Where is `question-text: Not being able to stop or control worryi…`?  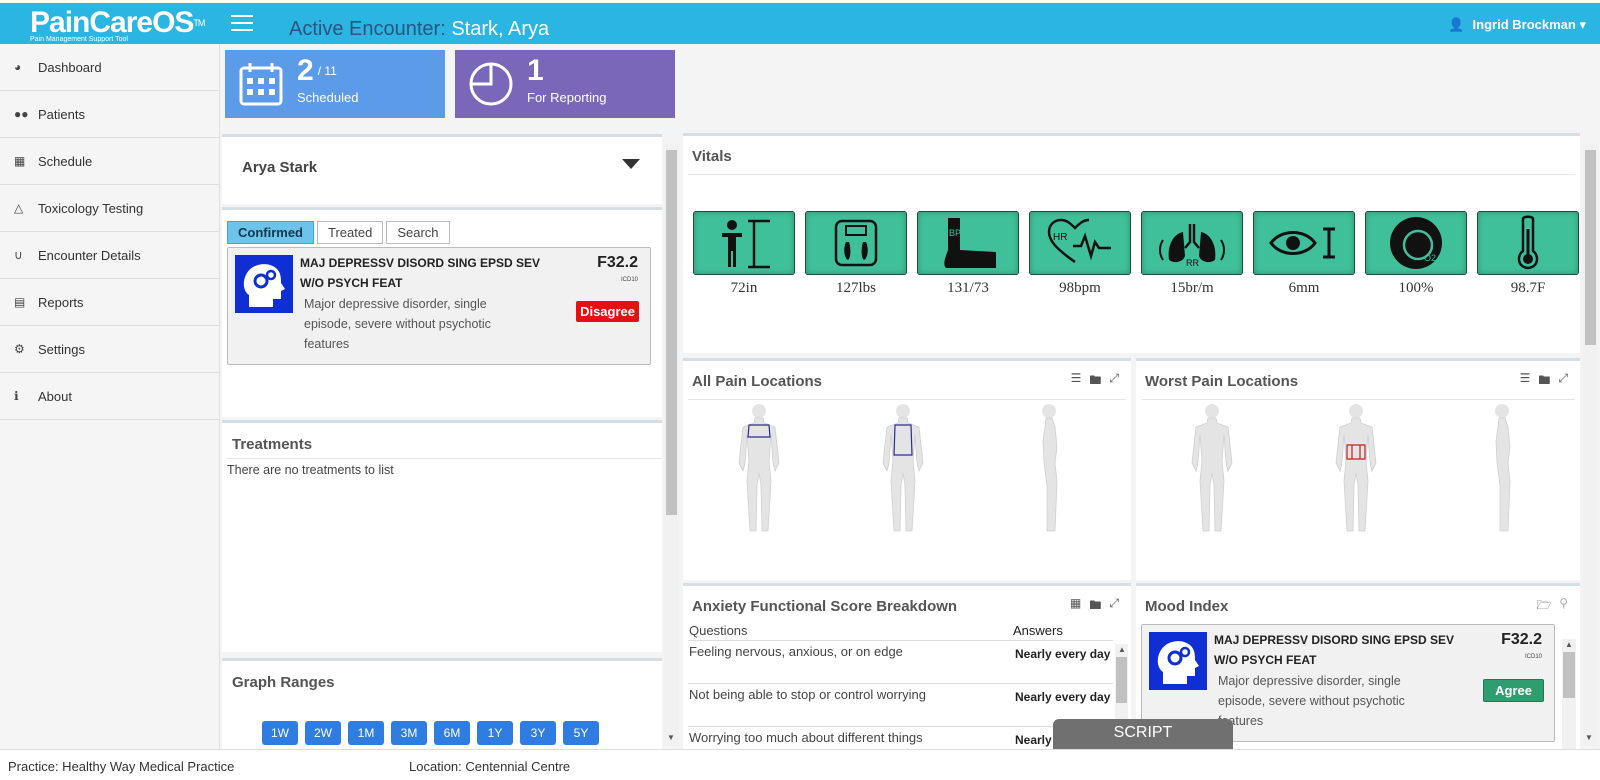 question-text: Not being able to stop or control worryi… is located at coordinates (808, 694).